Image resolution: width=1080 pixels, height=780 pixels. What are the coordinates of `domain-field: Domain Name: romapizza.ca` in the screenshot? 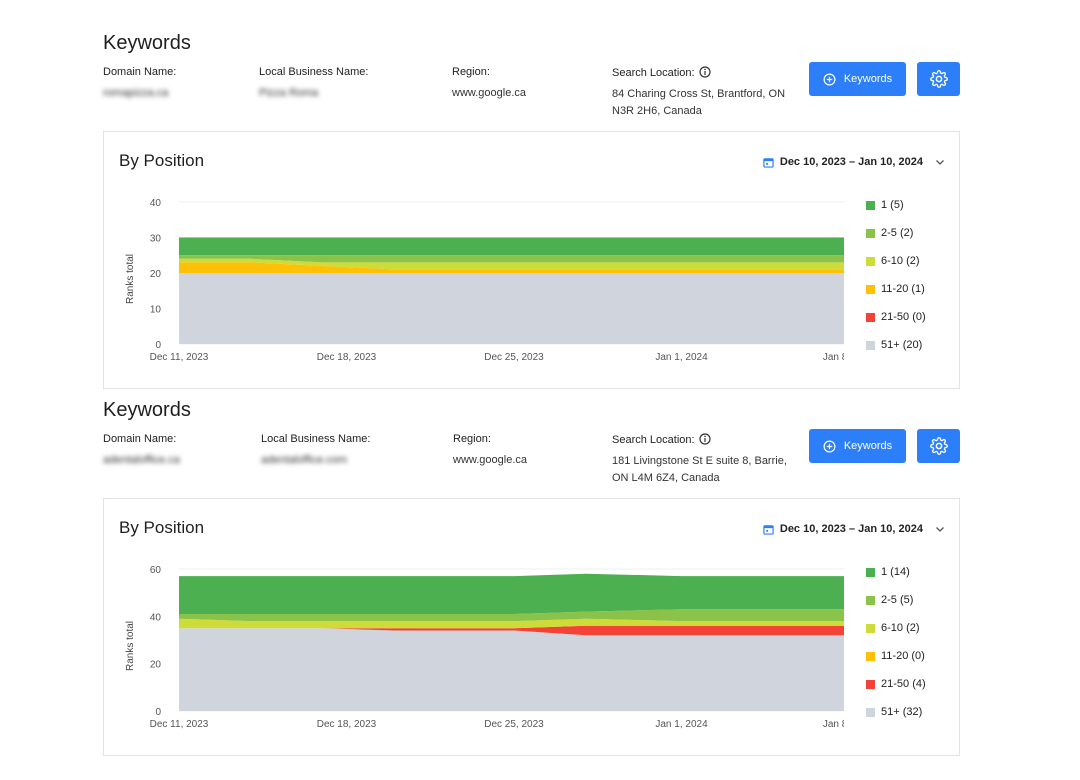 It's located at (139, 84).